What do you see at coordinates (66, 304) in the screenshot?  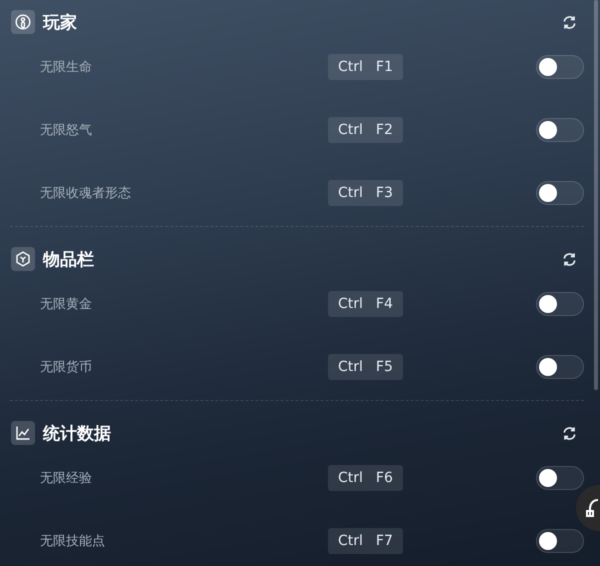 I see `cheat-label: 无限黄金` at bounding box center [66, 304].